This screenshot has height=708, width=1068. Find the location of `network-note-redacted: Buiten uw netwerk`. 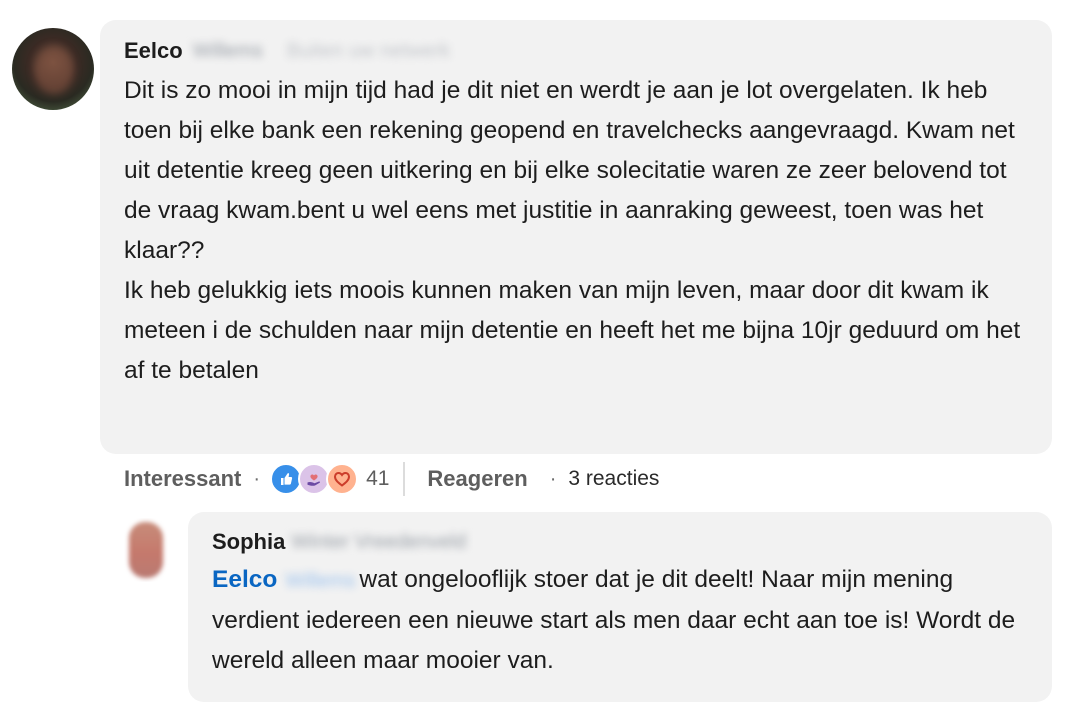

network-note-redacted: Buiten uw netwerk is located at coordinates (368, 50).